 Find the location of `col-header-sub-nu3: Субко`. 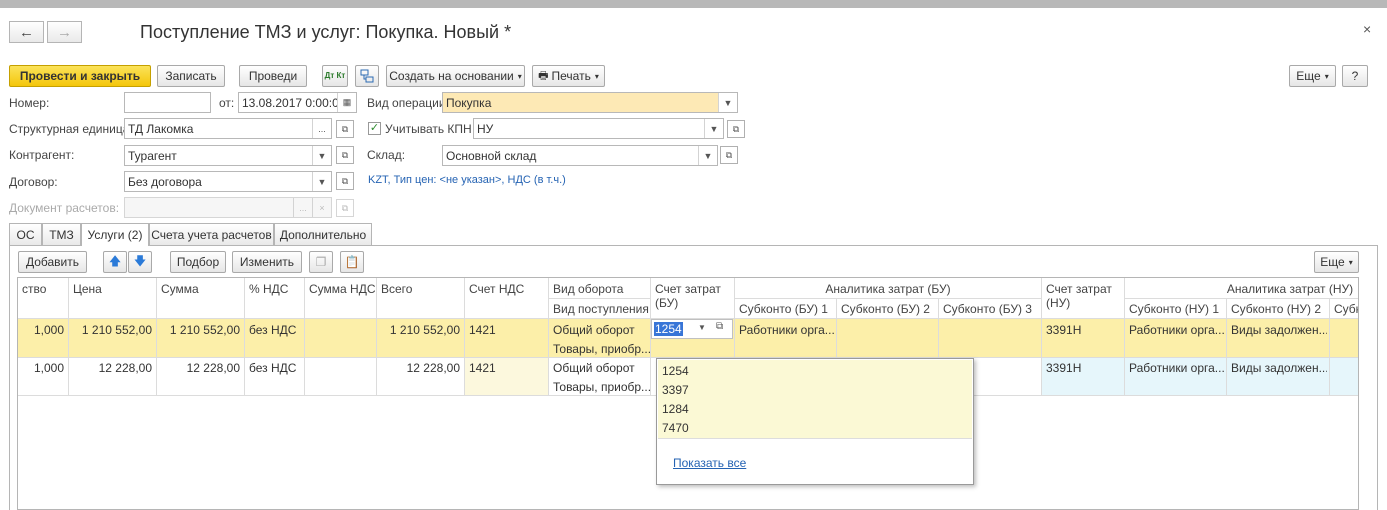

col-header-sub-nu3: Субко is located at coordinates (1344, 309).